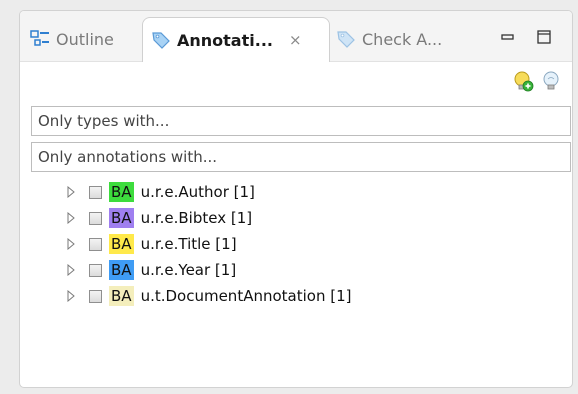  What do you see at coordinates (301, 157) in the screenshot?
I see `annotations-filter-input` at bounding box center [301, 157].